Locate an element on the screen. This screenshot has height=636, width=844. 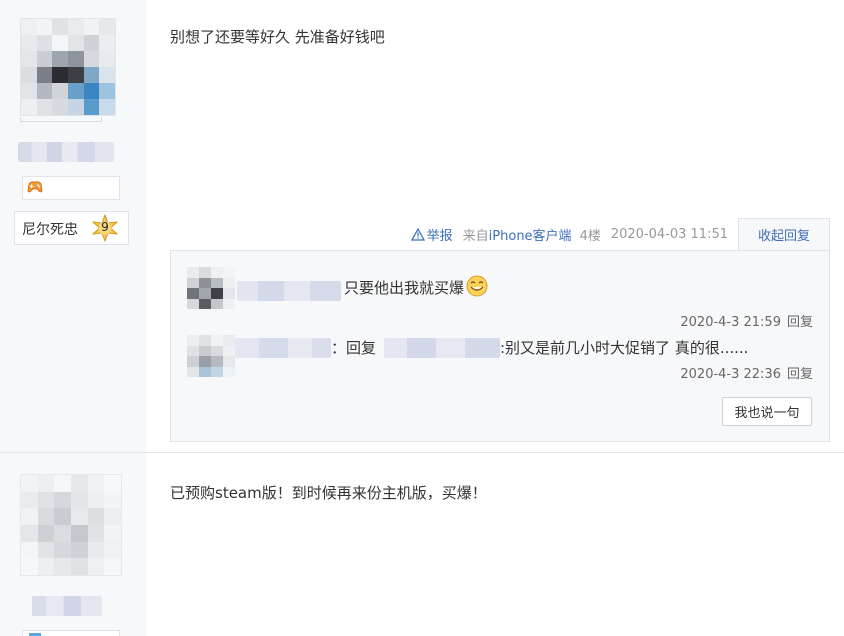
say-something-button: 我也说一句 is located at coordinates (767, 411).